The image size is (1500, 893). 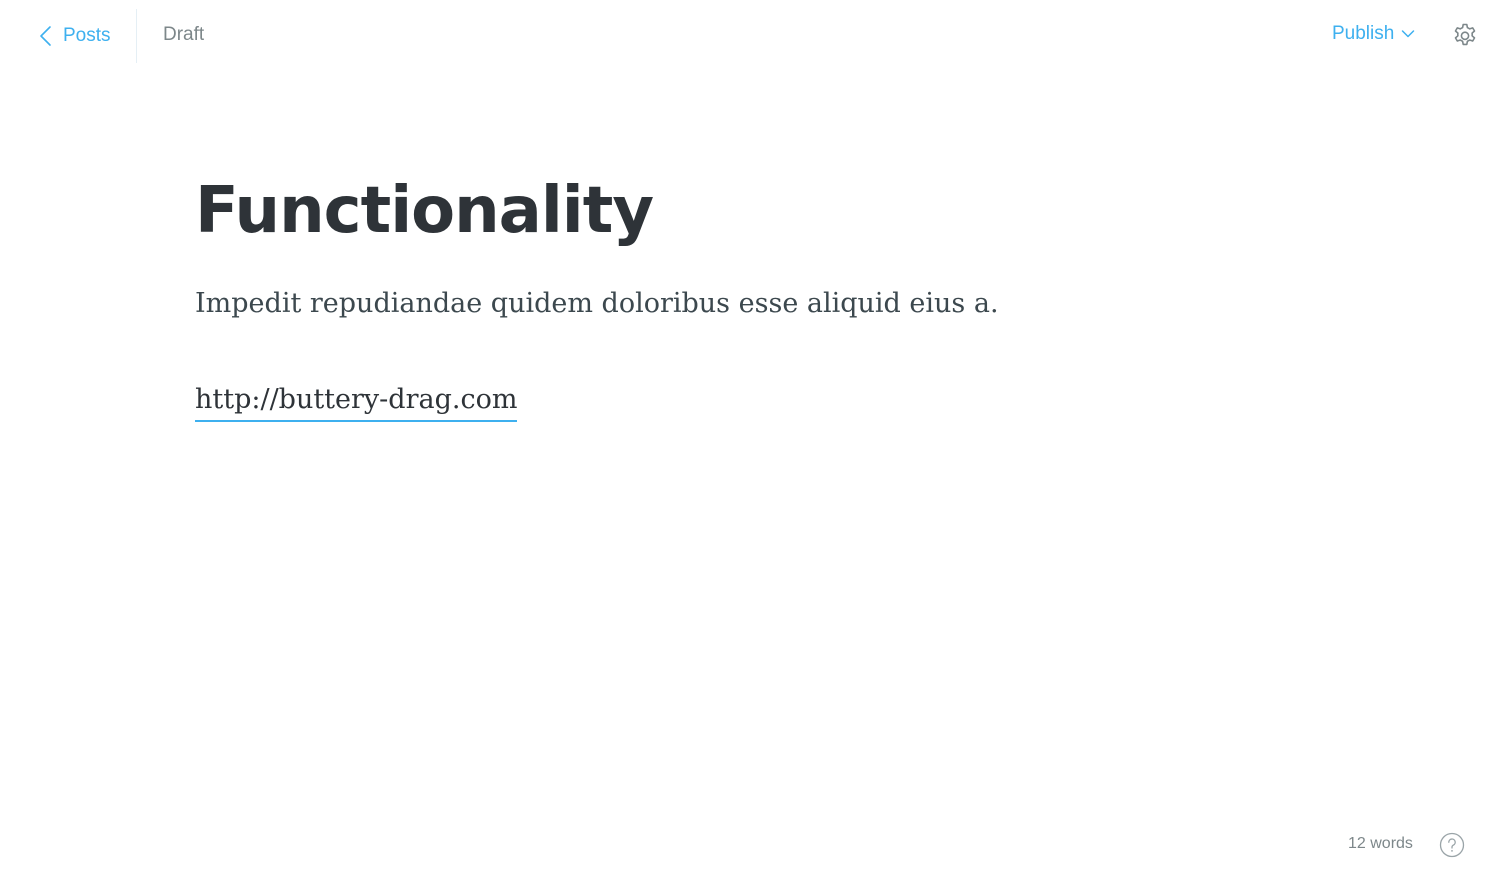 I want to click on header-divider, so click(x=136, y=36).